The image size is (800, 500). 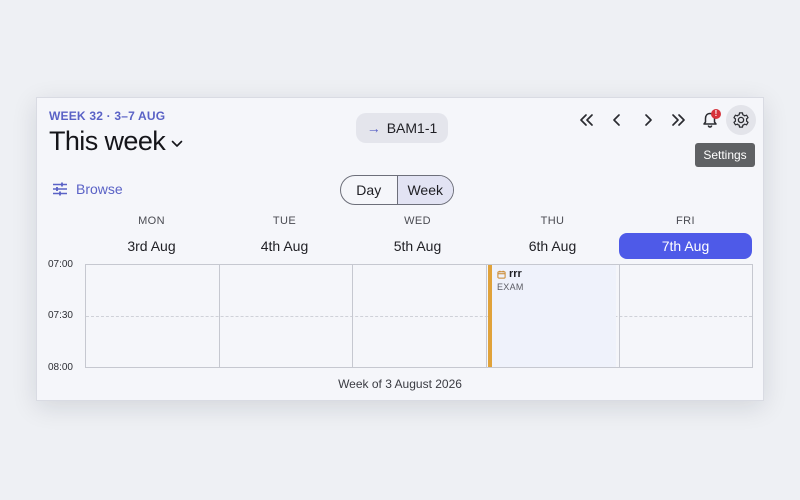 What do you see at coordinates (685, 221) in the screenshot?
I see `day-name: FRI` at bounding box center [685, 221].